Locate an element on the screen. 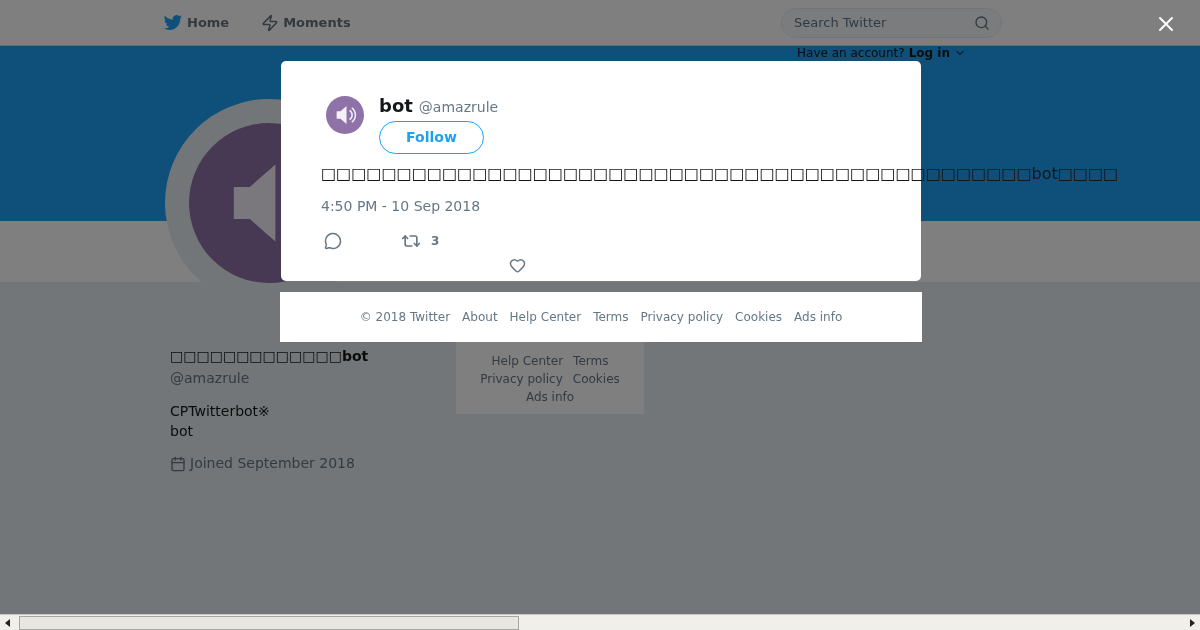 This screenshot has height=630, width=1200. search-icon is located at coordinates (982, 22).